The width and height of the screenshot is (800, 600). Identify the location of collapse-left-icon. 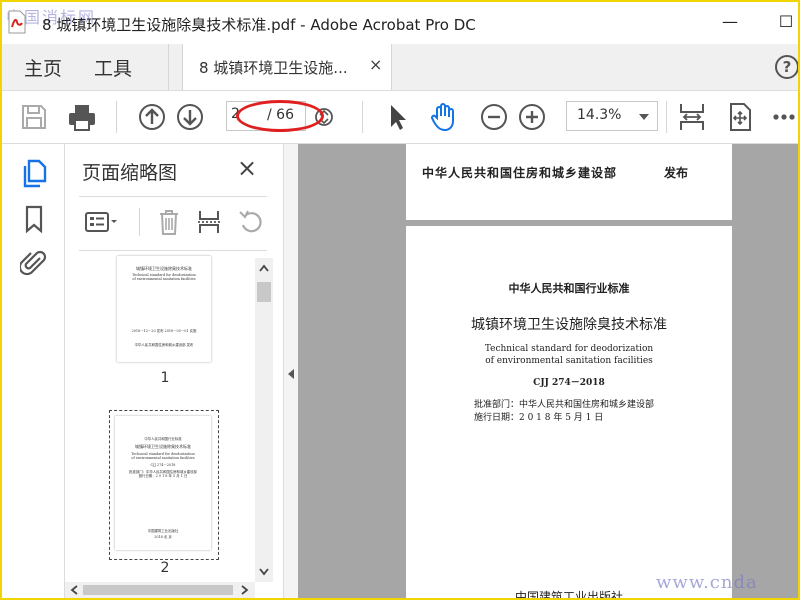
(291, 374).